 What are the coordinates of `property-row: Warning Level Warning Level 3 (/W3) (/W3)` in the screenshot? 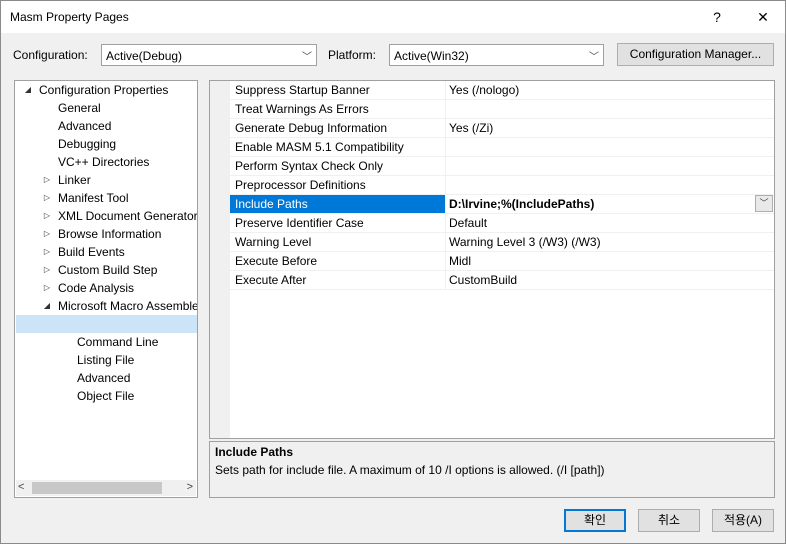 It's located at (502, 242).